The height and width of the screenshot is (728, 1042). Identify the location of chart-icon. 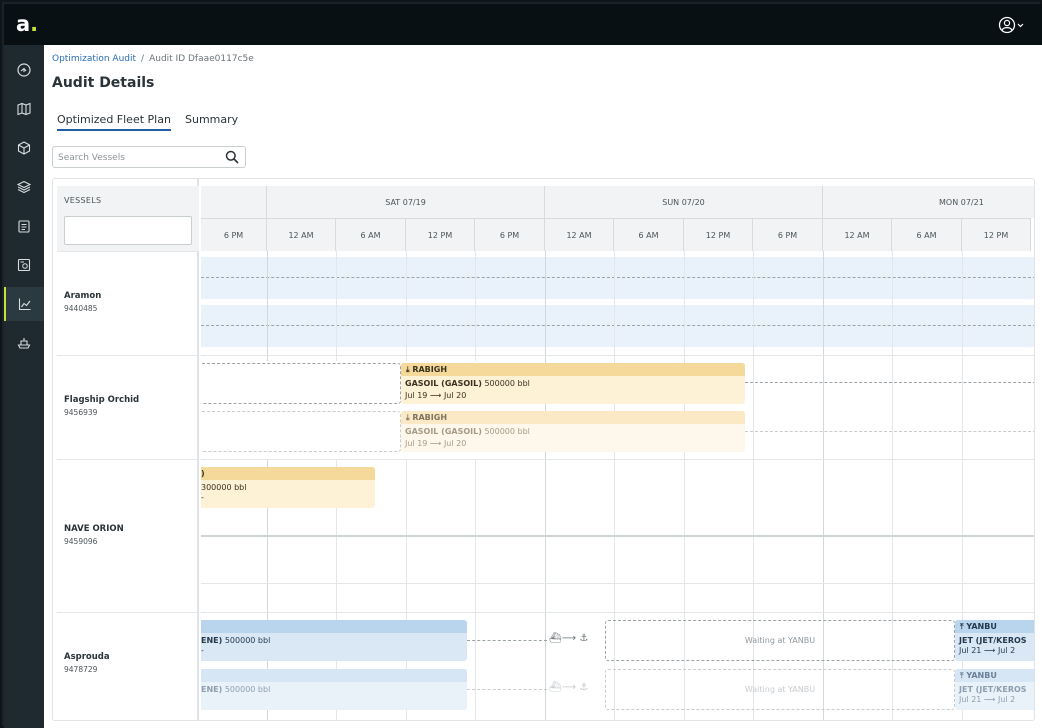
(24, 304).